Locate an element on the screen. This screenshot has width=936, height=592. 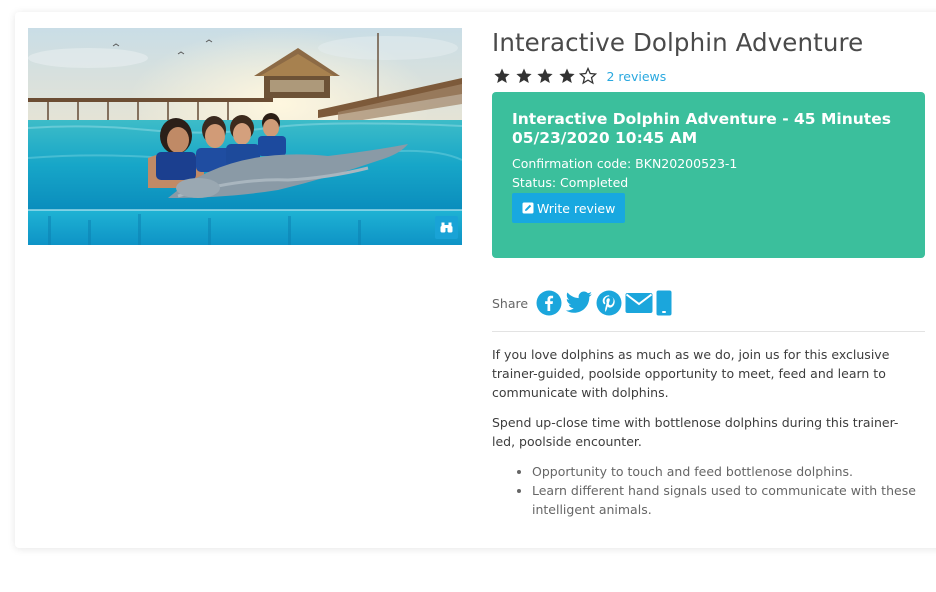
twitter-icon is located at coordinates (579, 303).